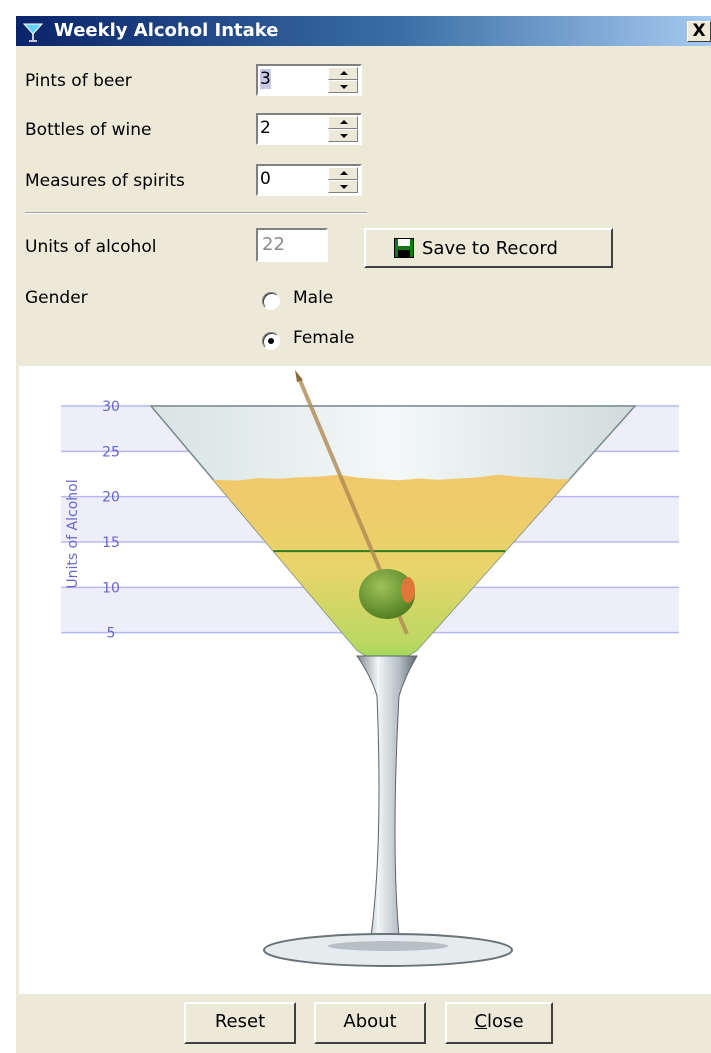  What do you see at coordinates (111, 407) in the screenshot?
I see `y-tick-label: 30` at bounding box center [111, 407].